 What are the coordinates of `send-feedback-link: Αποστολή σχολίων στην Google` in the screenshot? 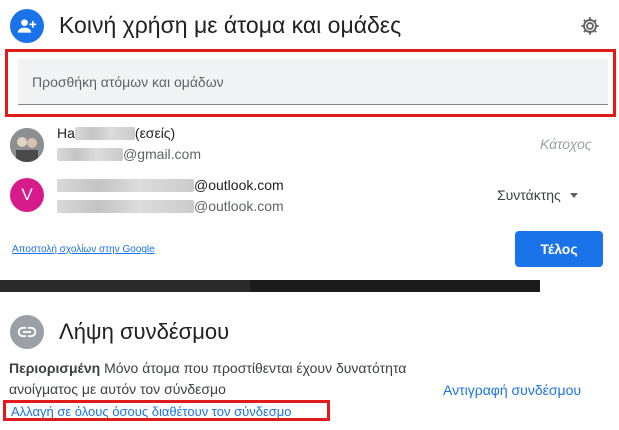 It's located at (83, 249).